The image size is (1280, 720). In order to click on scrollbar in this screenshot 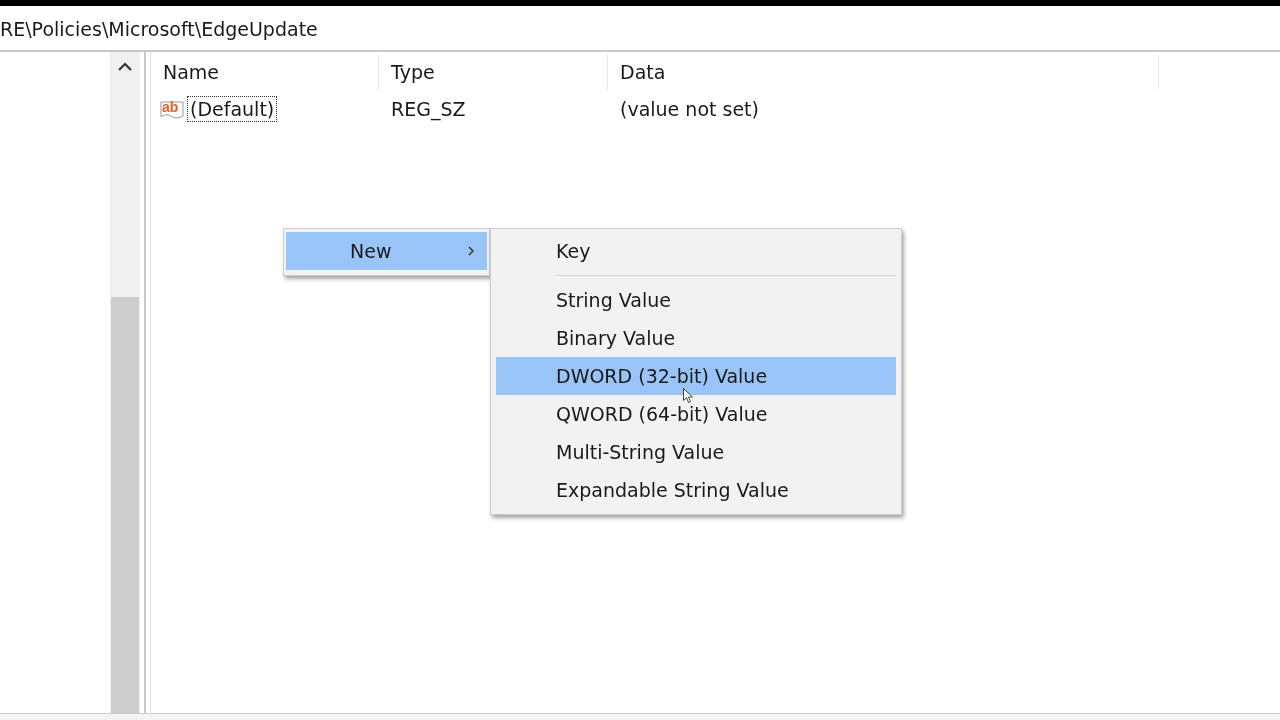, I will do `click(125, 382)`.